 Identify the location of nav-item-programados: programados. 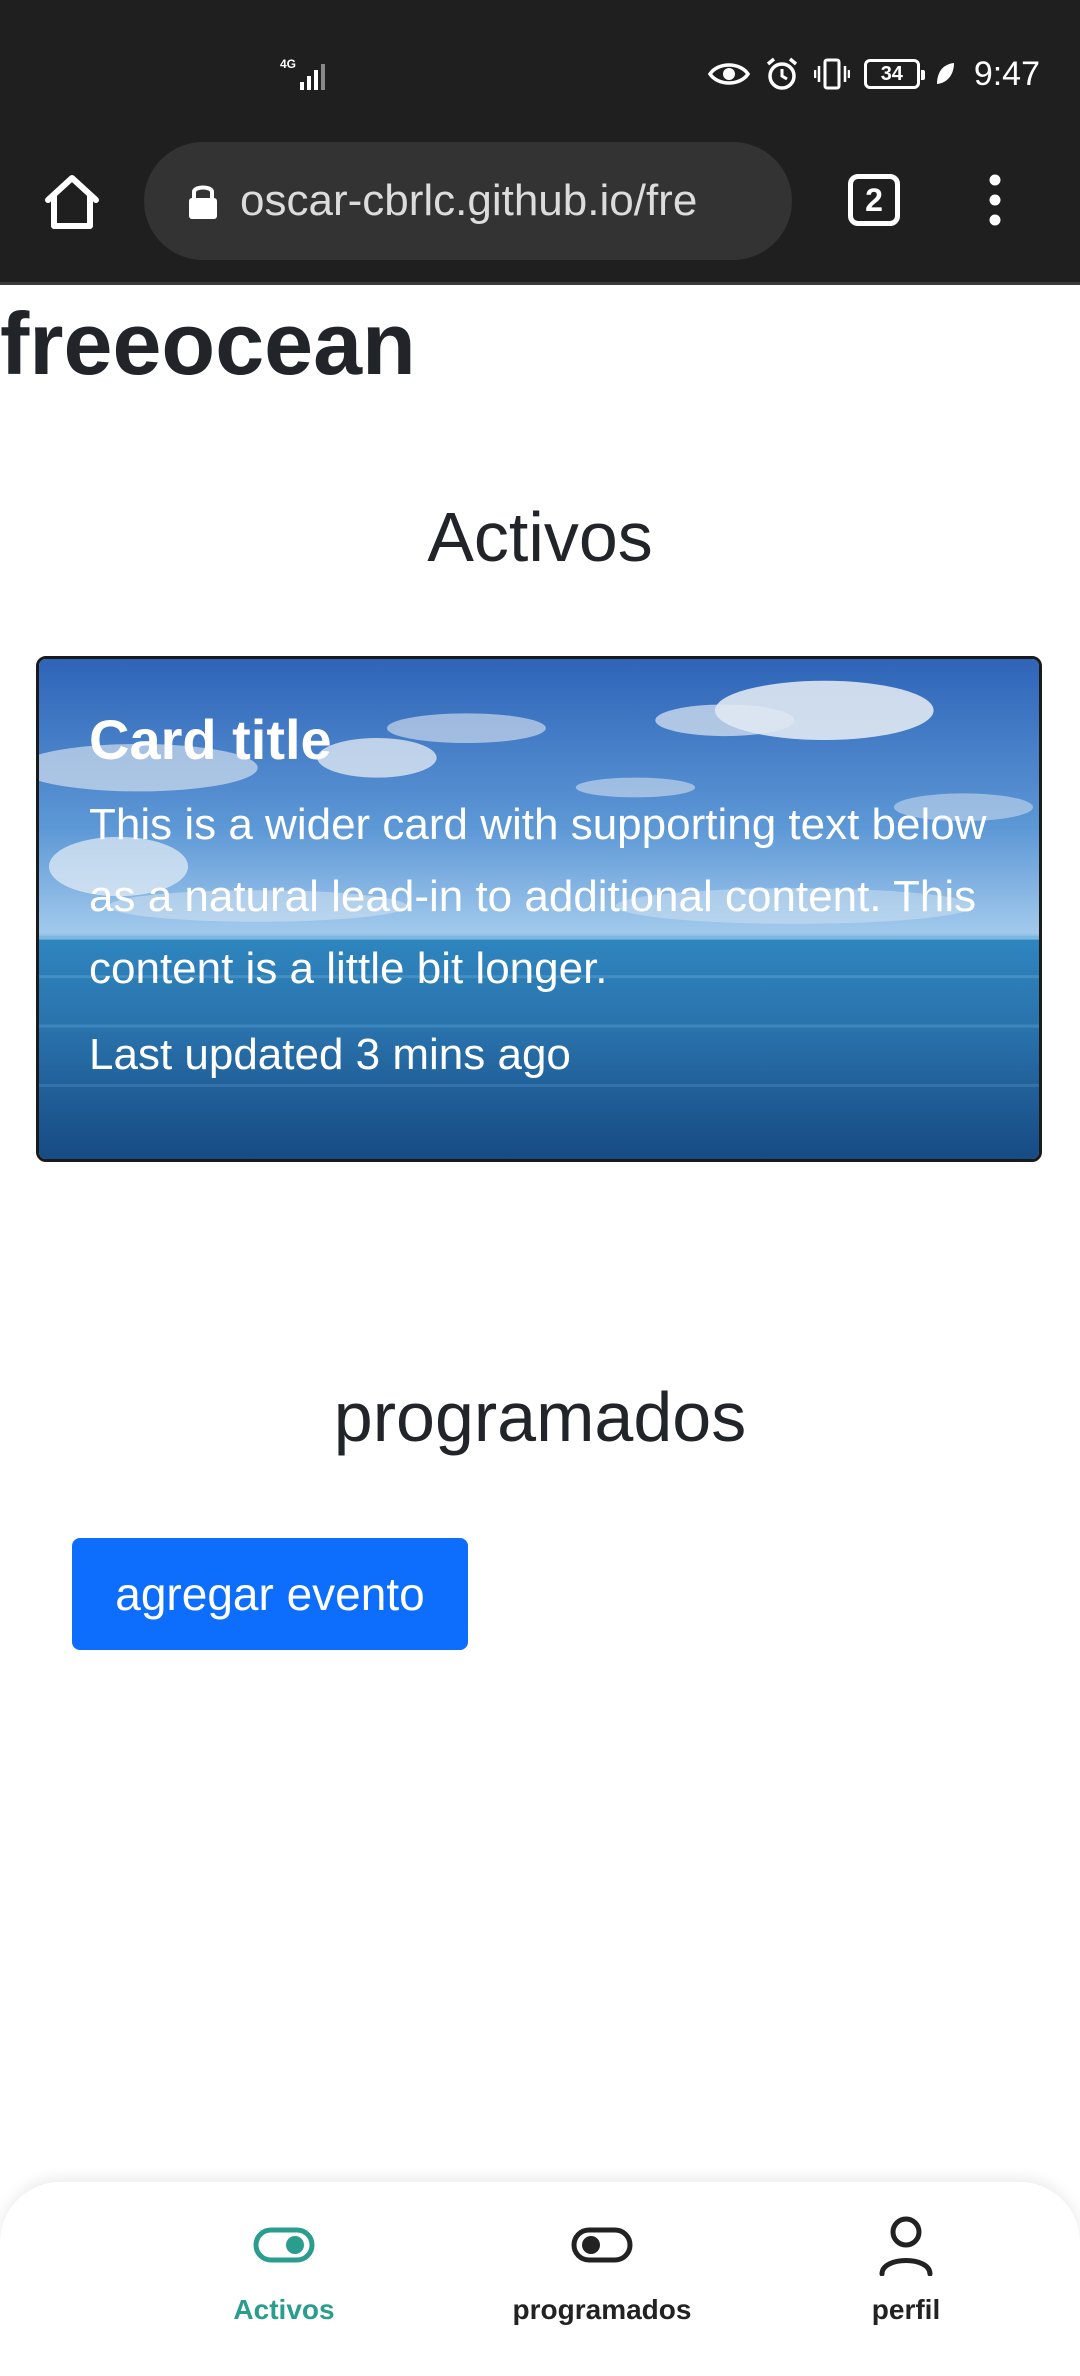
(602, 2279).